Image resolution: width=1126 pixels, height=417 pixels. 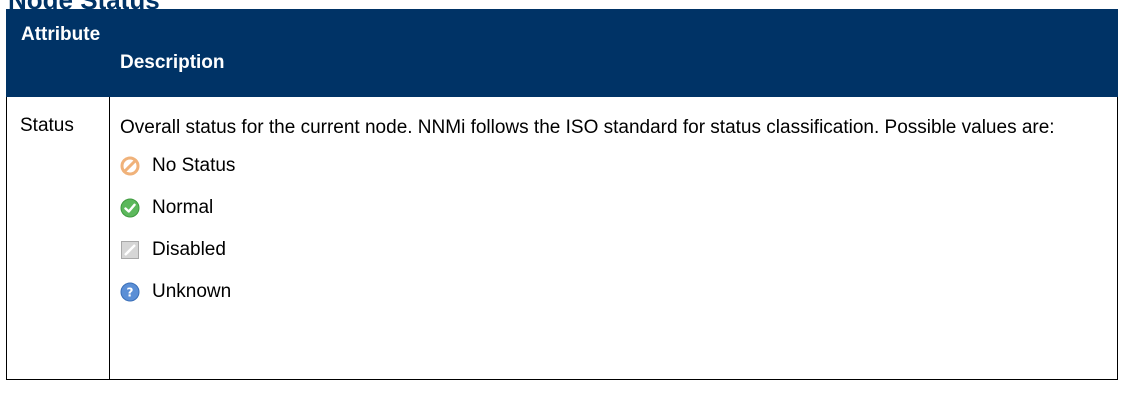 I want to click on status-item-unknown: ? Unknown, so click(x=613, y=292).